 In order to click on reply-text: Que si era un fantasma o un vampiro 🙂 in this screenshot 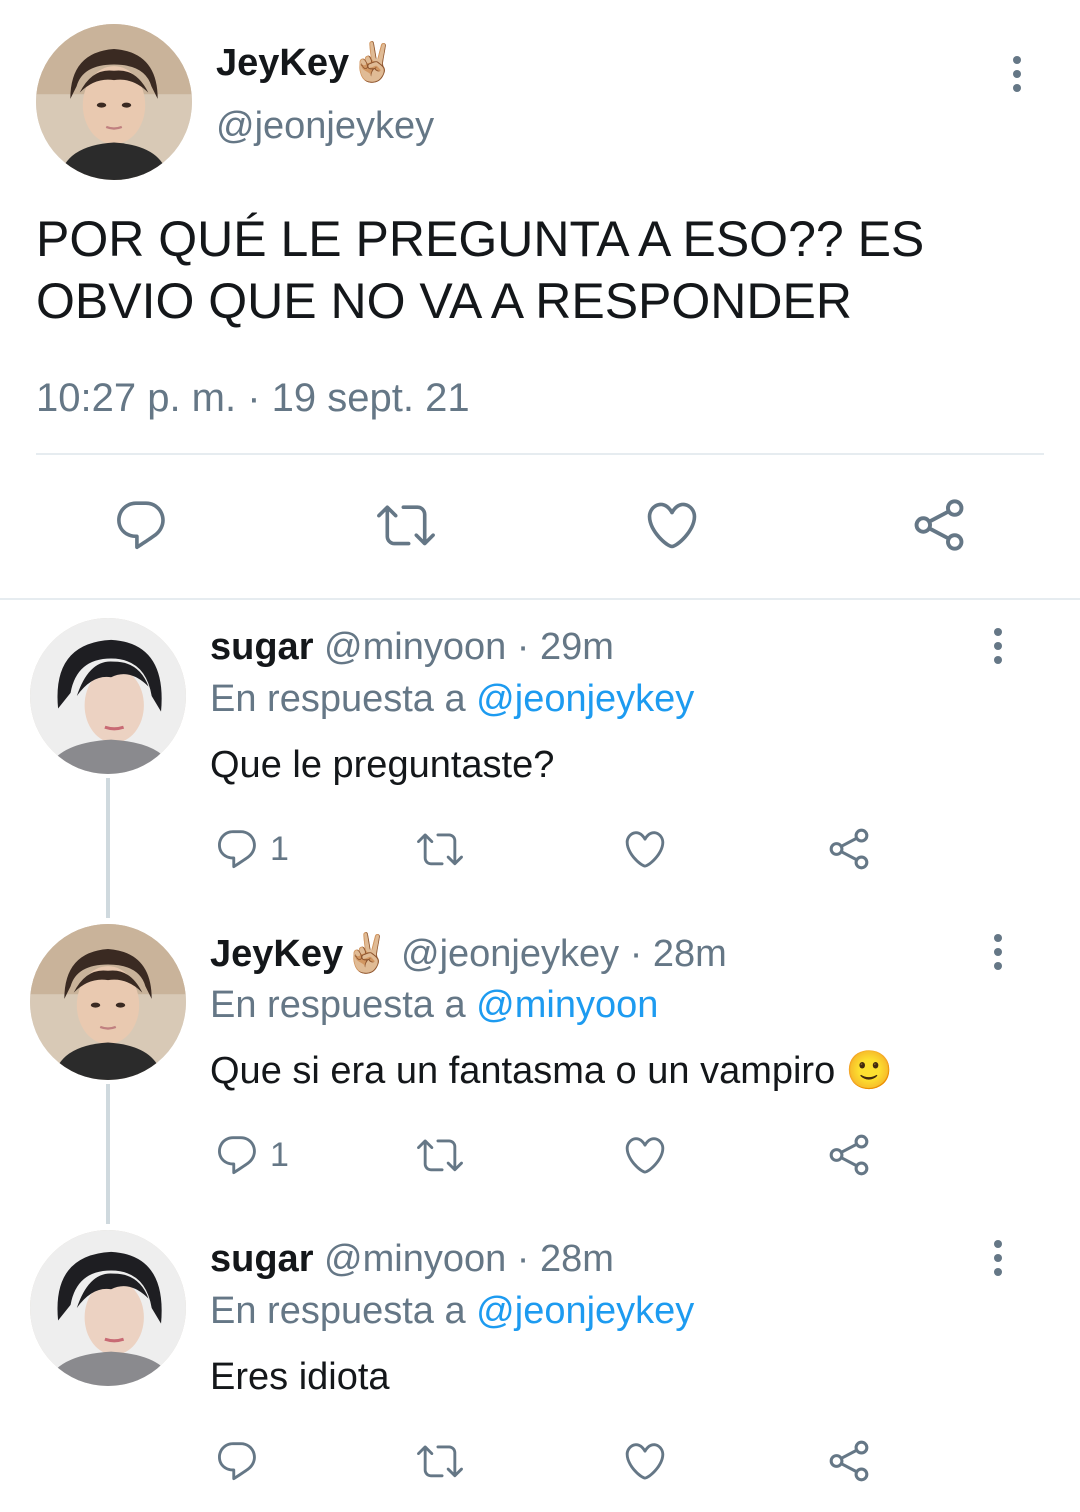, I will do `click(552, 1071)`.